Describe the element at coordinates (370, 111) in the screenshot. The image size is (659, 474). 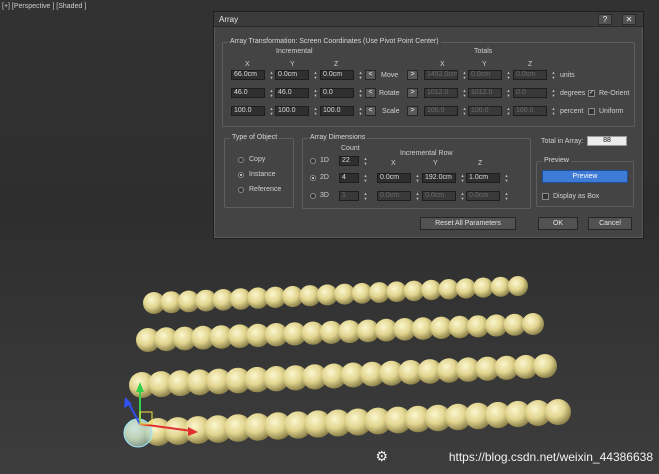
I see `scale-left-arrow-button: <` at that location.